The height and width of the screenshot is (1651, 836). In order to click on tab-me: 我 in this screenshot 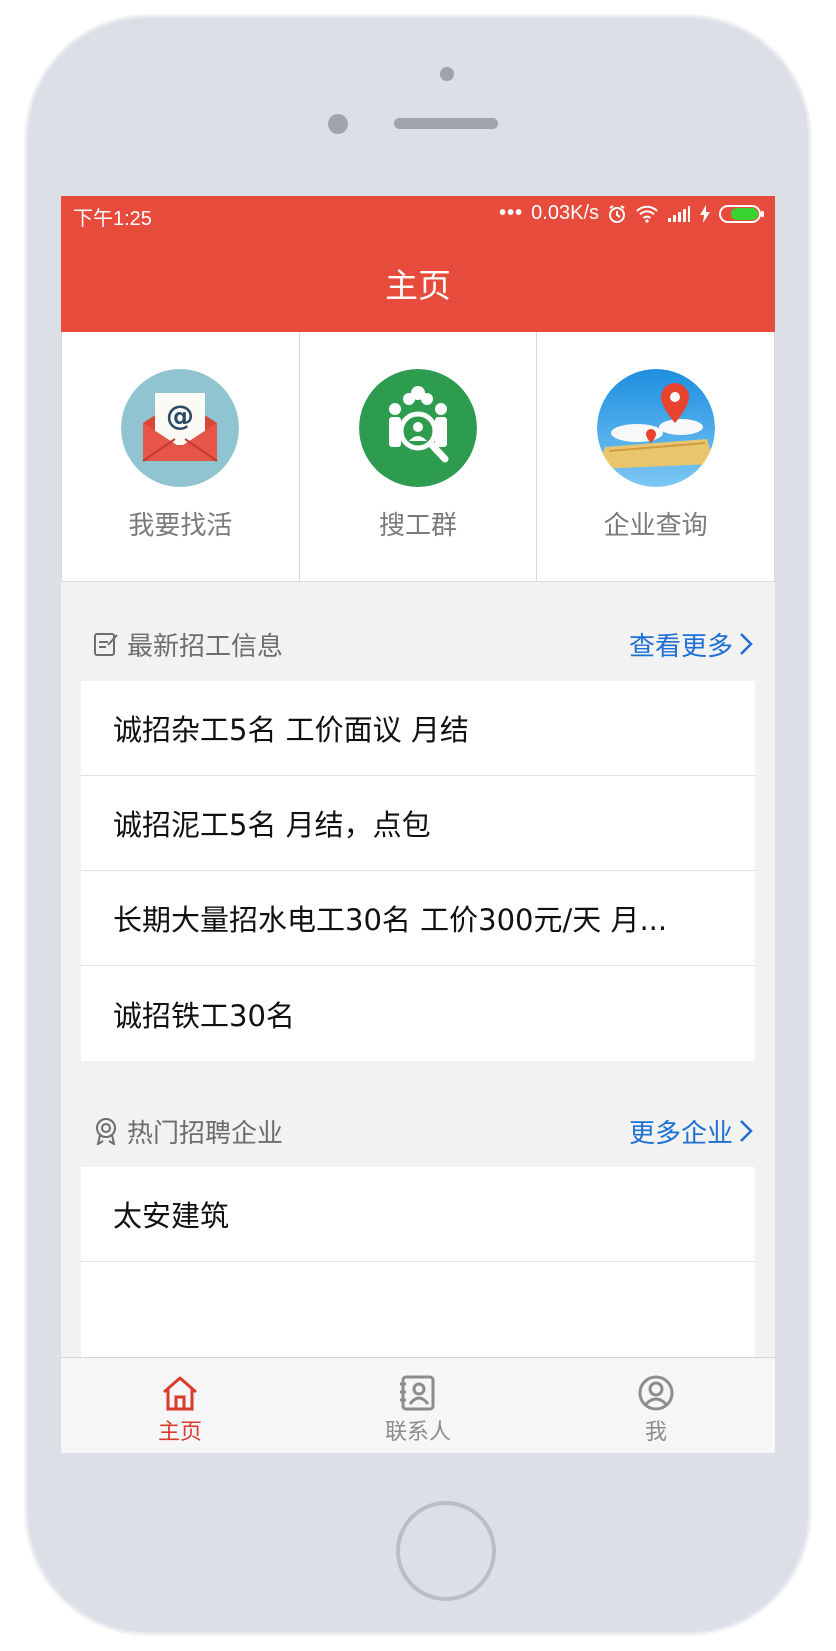, I will do `click(656, 1405)`.